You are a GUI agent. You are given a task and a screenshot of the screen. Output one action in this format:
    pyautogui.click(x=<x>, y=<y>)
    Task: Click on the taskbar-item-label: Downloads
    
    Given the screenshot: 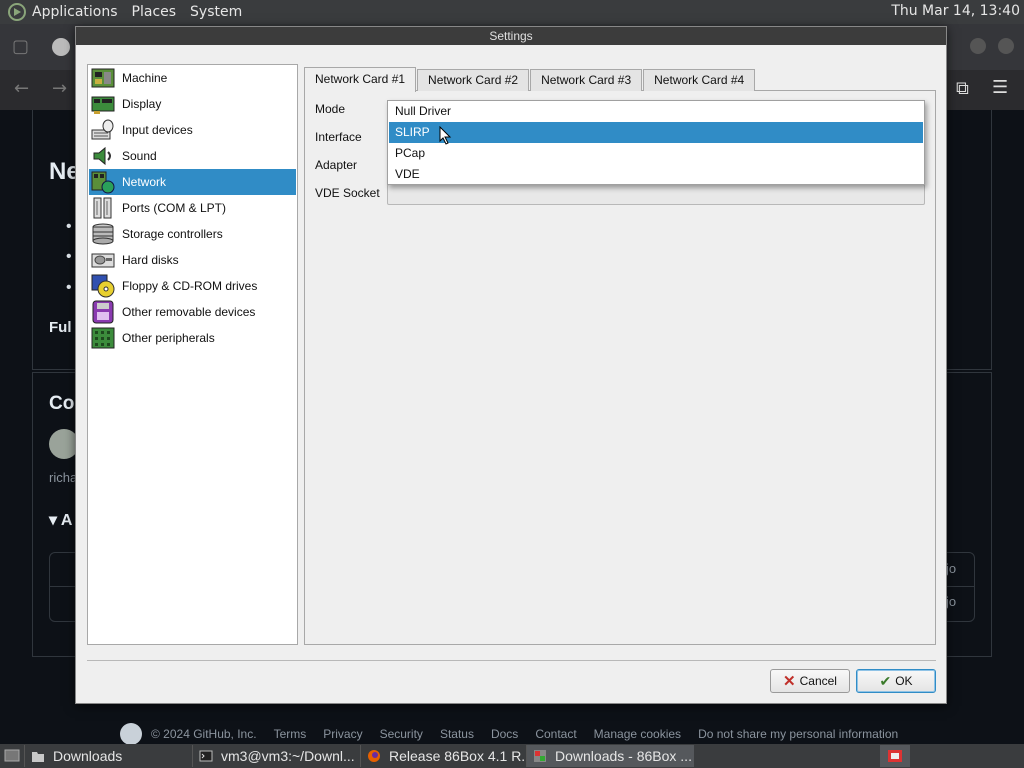 What is the action you would take?
    pyautogui.click(x=88, y=756)
    